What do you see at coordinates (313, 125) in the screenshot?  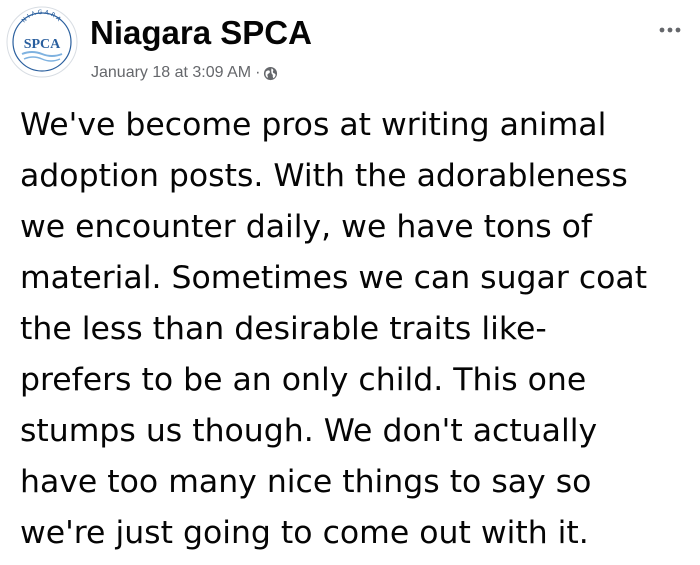 I see `post-text-line: We've become pros at writing animal` at bounding box center [313, 125].